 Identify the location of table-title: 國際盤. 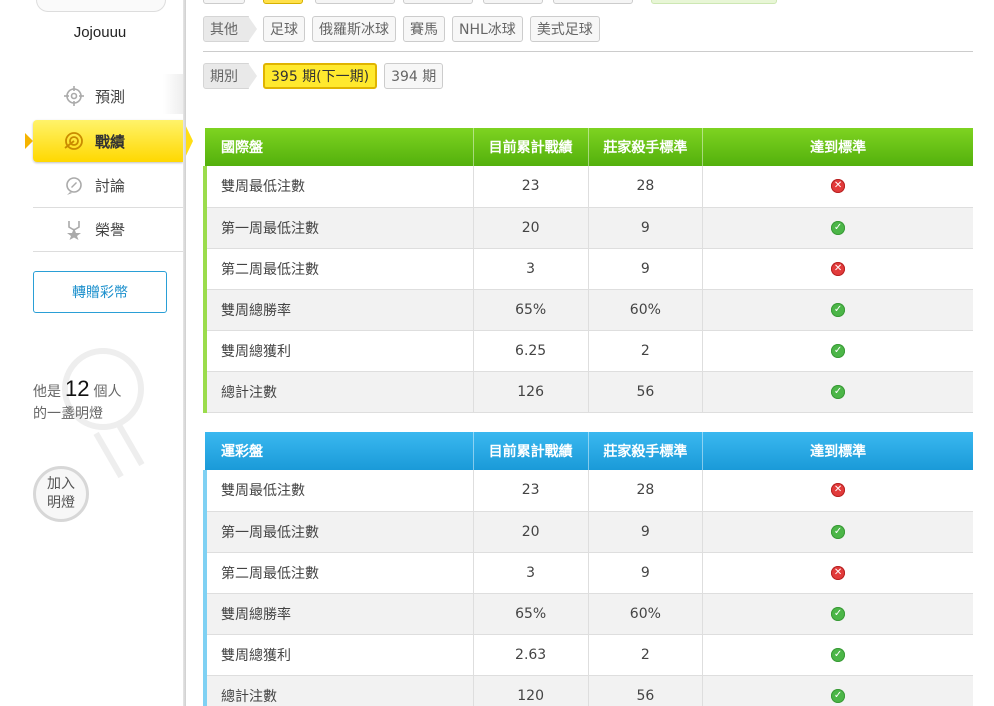
(339, 147).